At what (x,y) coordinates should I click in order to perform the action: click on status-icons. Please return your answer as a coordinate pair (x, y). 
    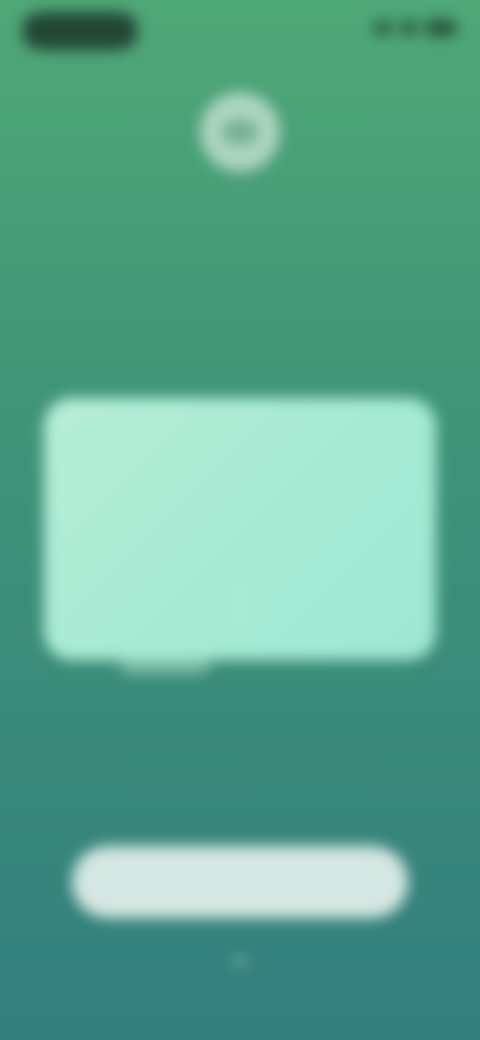
    Looking at the image, I should click on (415, 28).